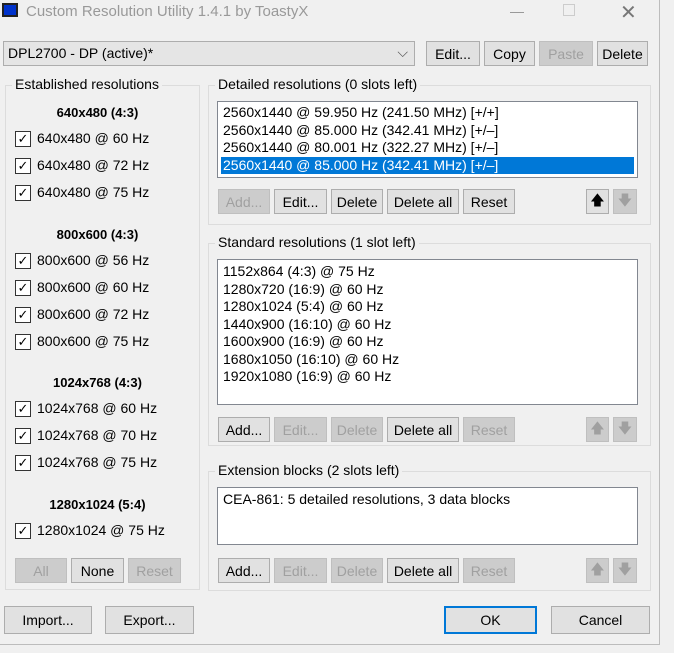  Describe the element at coordinates (97, 504) in the screenshot. I see `resolution-group-header: 1280x1024 (5:4)` at that location.